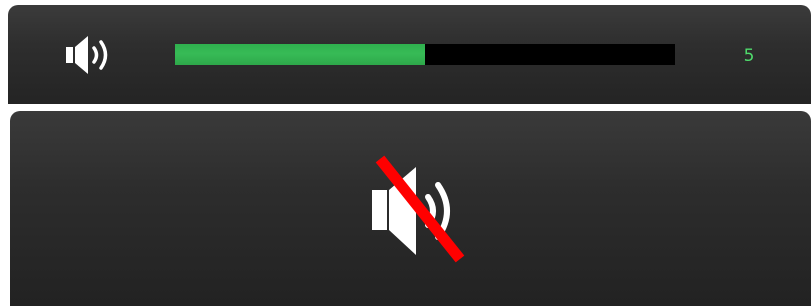  What do you see at coordinates (418, 209) in the screenshot?
I see `speaker-muted-icon` at bounding box center [418, 209].